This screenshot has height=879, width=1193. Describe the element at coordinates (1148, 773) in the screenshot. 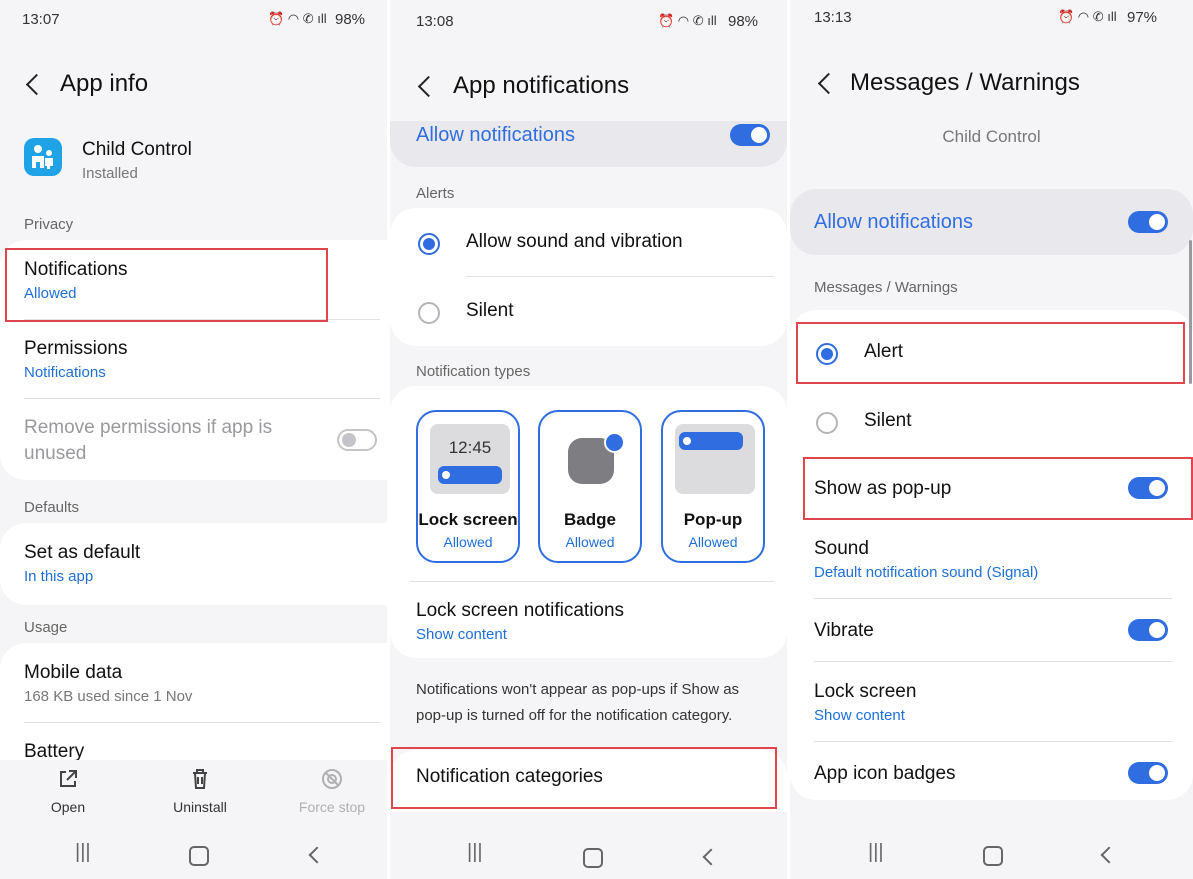

I see `app-icon-badges-toggle` at that location.